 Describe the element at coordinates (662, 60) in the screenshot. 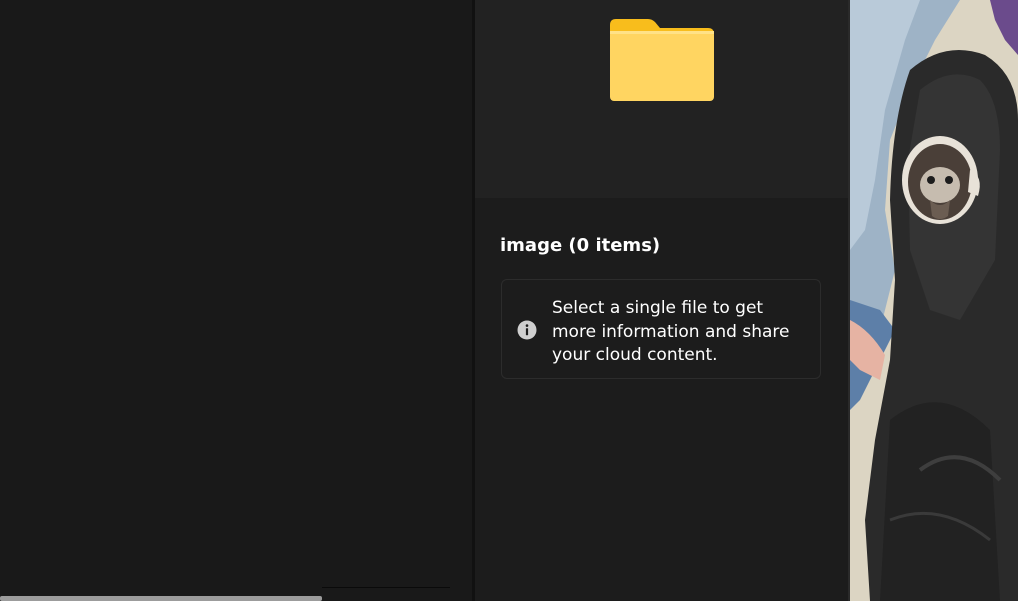

I see `folder-icon` at that location.